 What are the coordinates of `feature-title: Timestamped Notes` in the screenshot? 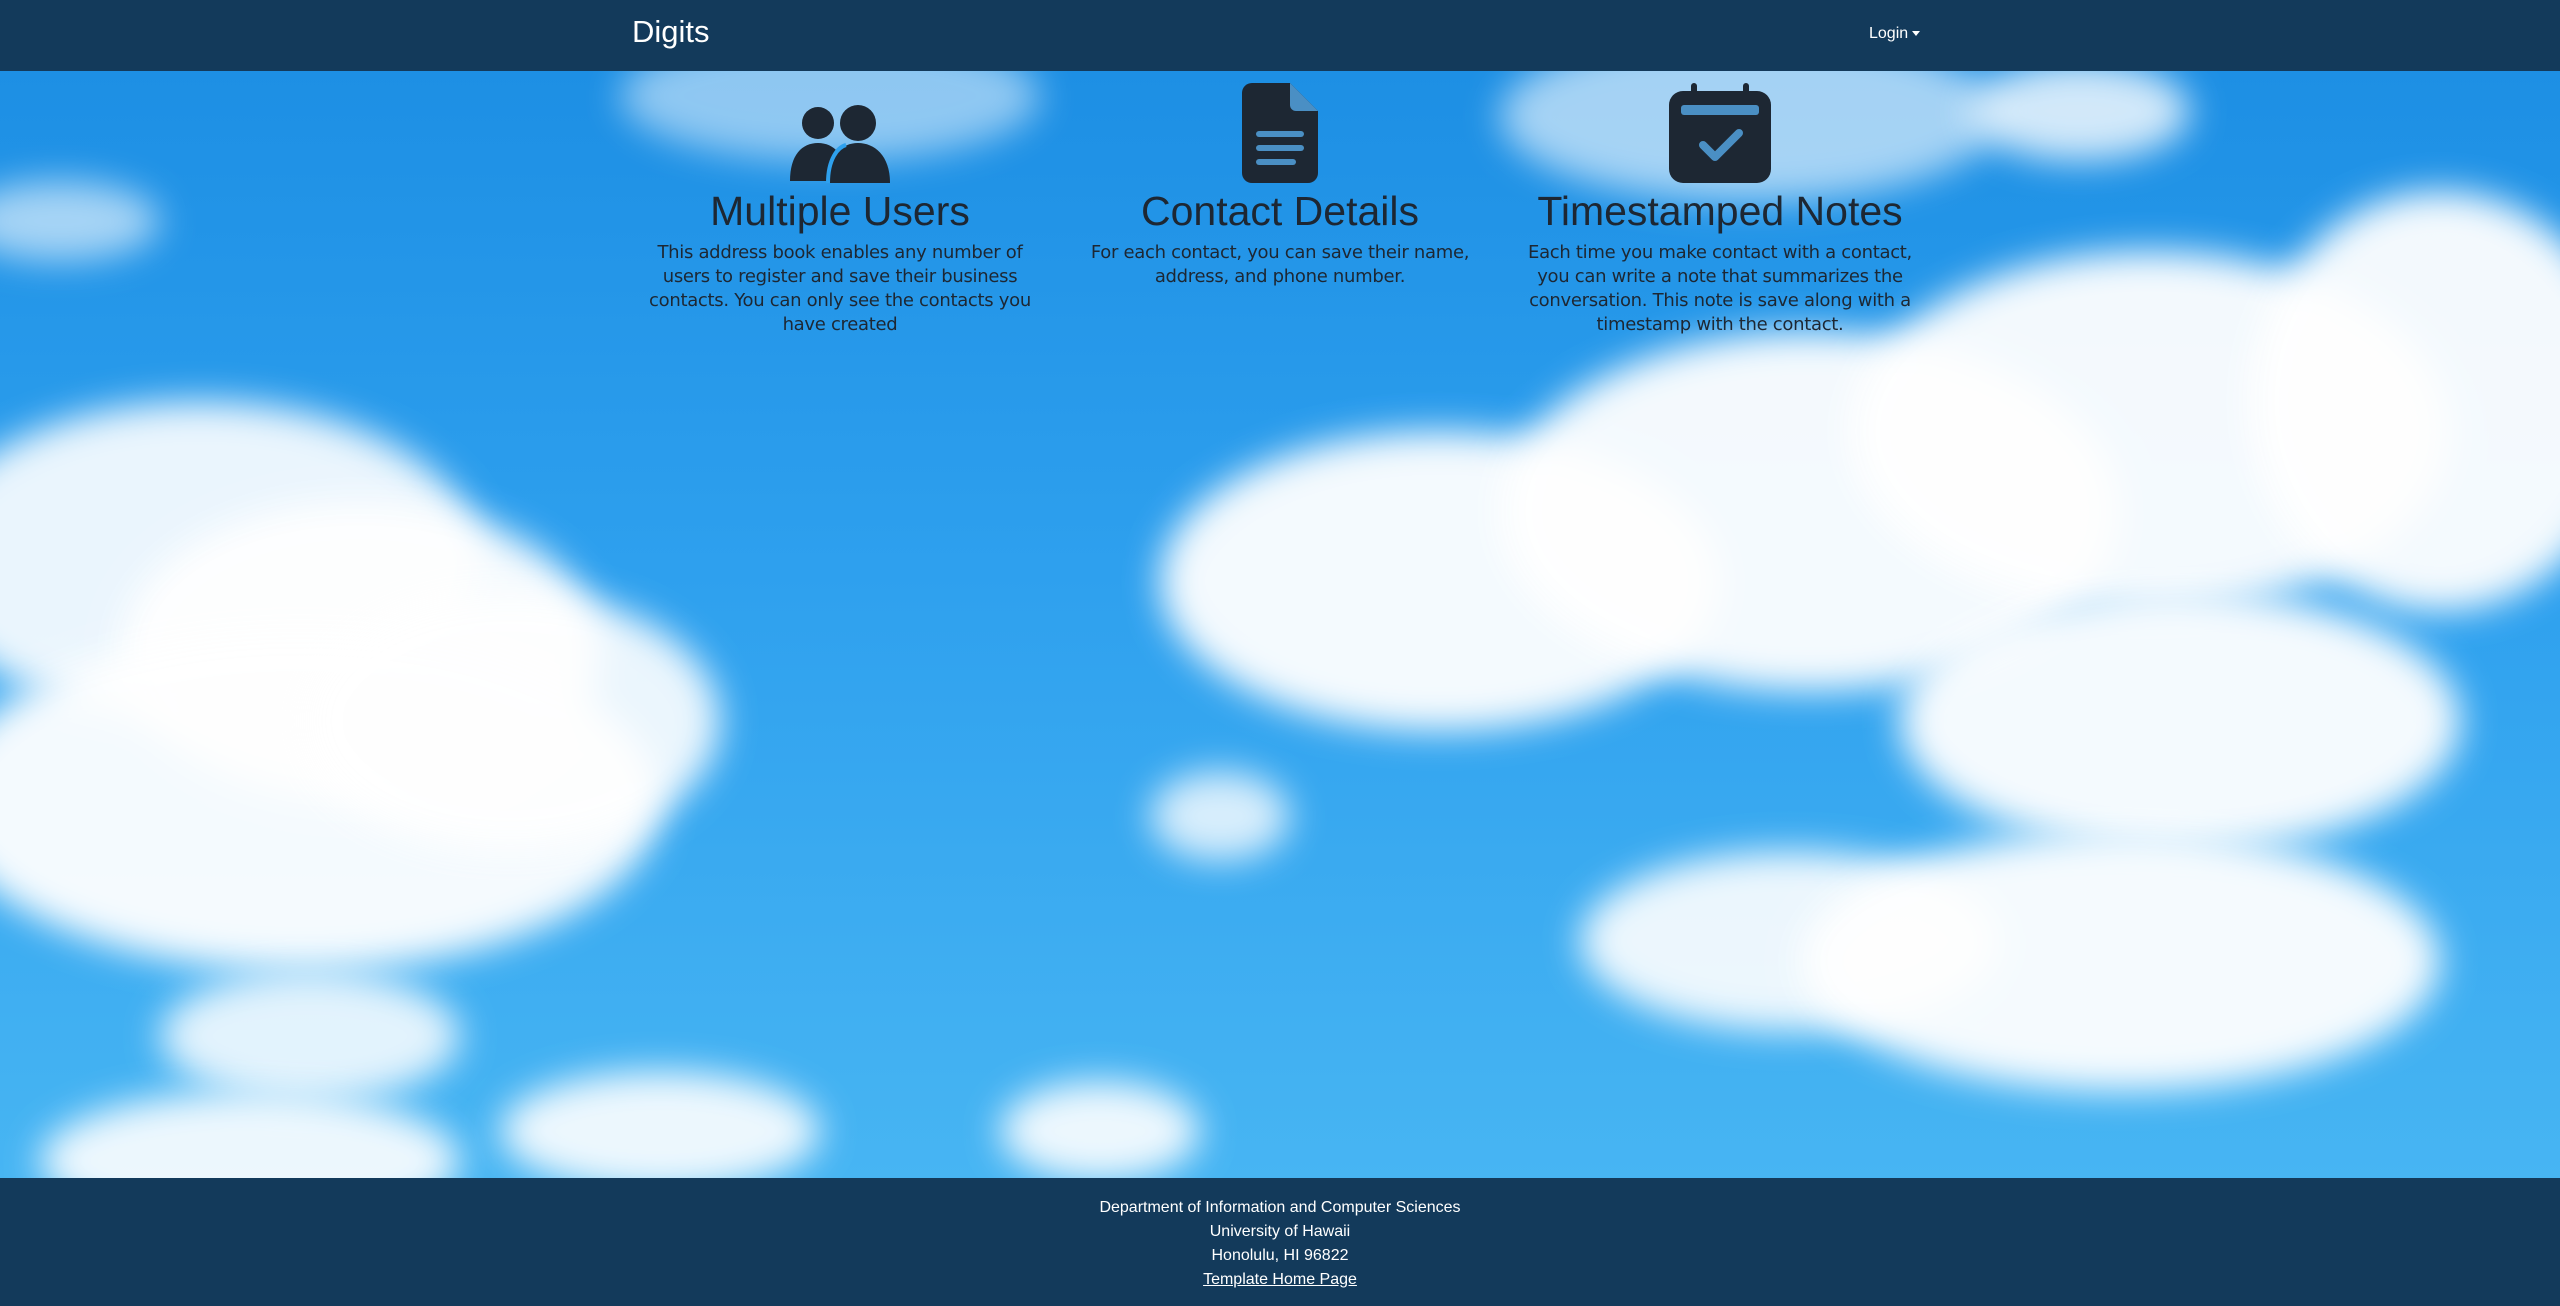 It's located at (1720, 211).